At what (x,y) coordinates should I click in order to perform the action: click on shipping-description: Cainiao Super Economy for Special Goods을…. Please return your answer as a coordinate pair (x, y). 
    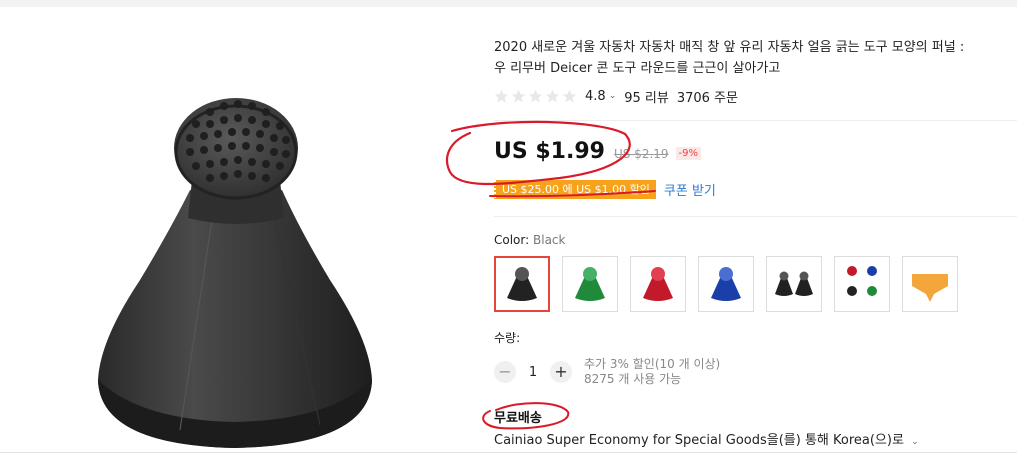
    Looking at the image, I should click on (706, 438).